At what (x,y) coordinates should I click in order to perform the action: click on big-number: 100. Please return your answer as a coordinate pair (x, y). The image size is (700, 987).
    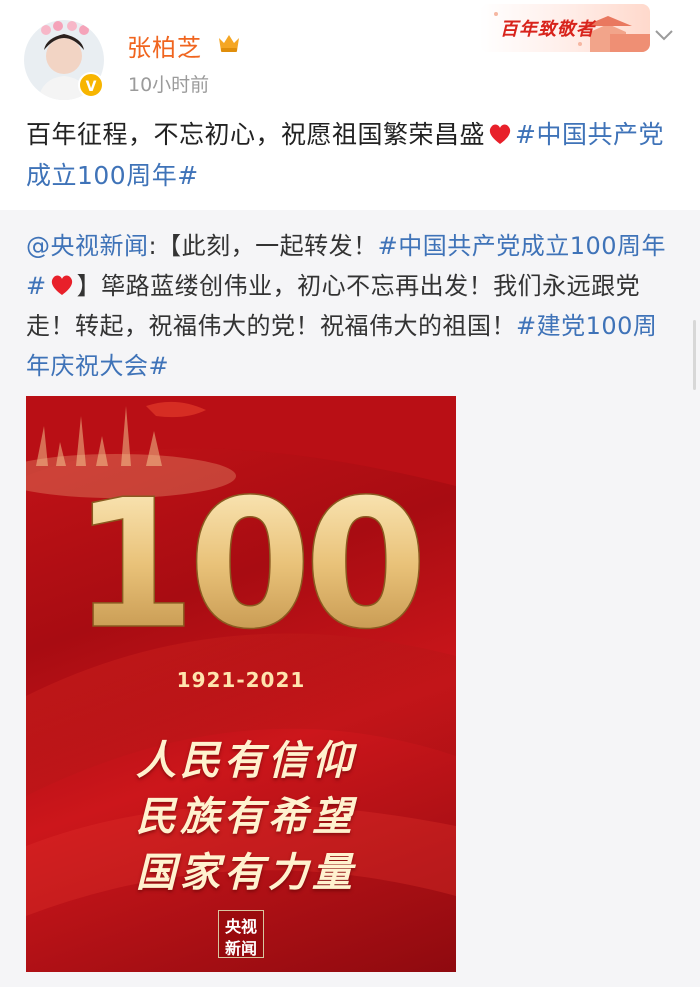
    Looking at the image, I should click on (246, 561).